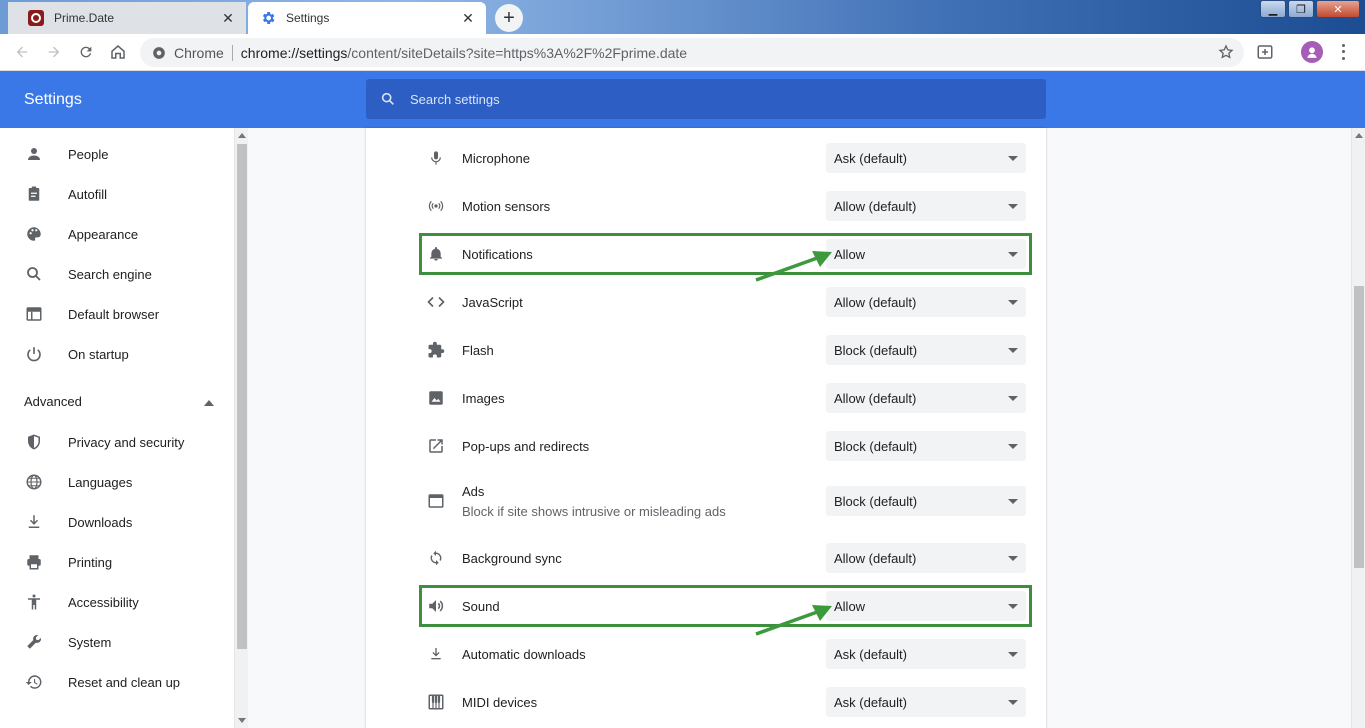 This screenshot has height=728, width=1365. I want to click on settings-search, so click(706, 99).